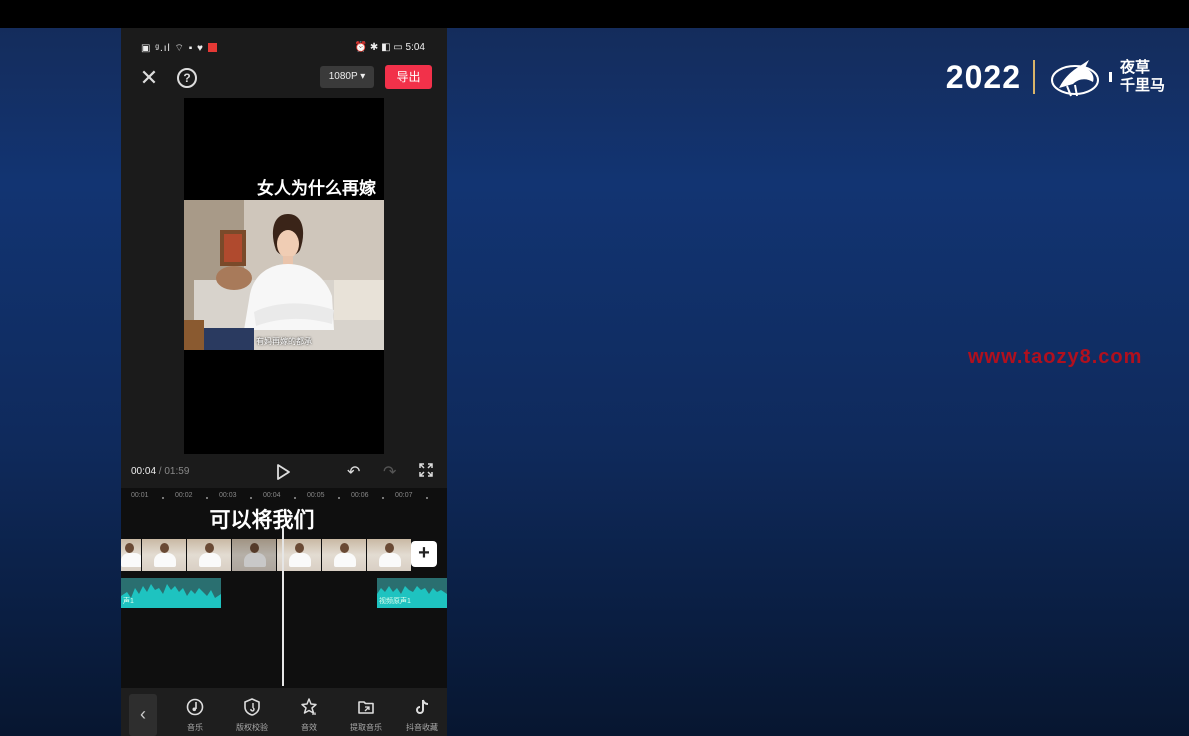 This screenshot has height=736, width=1189. What do you see at coordinates (408, 77) in the screenshot?
I see `export-button: 导出` at bounding box center [408, 77].